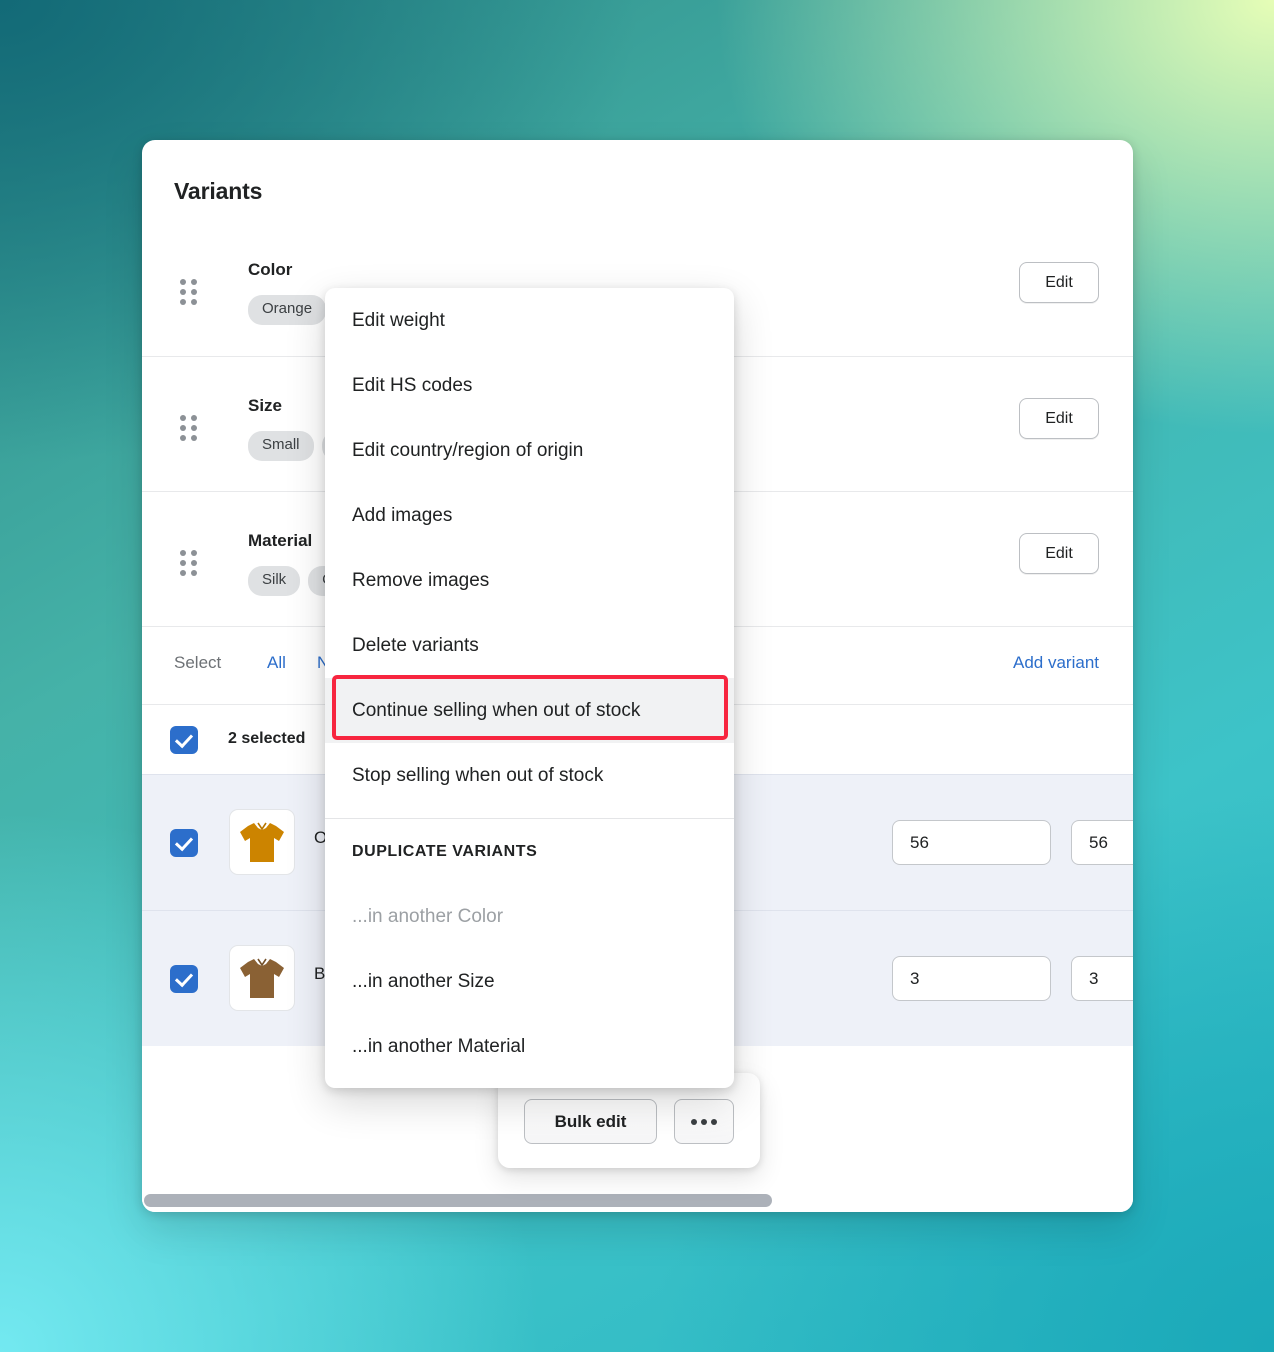  I want to click on menu-item-continue-selling-out-of-stock: Continue selling when out of stock, so click(529, 710).